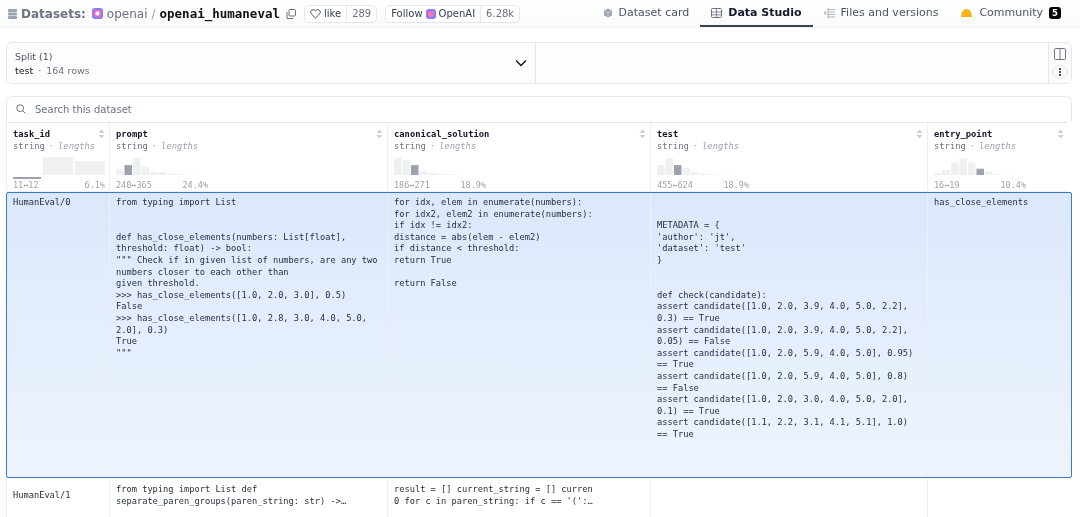 Image resolution: width=1080 pixels, height=517 pixels. What do you see at coordinates (195, 185) in the screenshot?
I see `percent-label: 24.4%` at bounding box center [195, 185].